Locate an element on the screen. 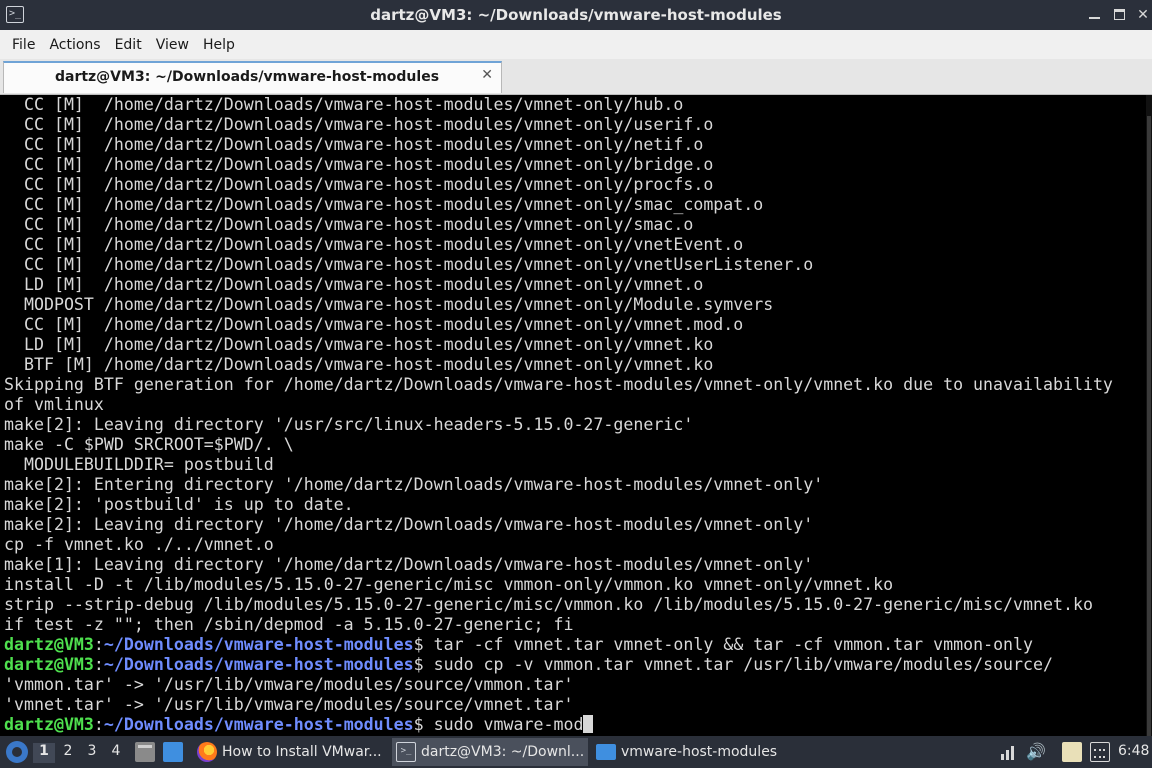  volume-icon: 🔊 is located at coordinates (1036, 752).